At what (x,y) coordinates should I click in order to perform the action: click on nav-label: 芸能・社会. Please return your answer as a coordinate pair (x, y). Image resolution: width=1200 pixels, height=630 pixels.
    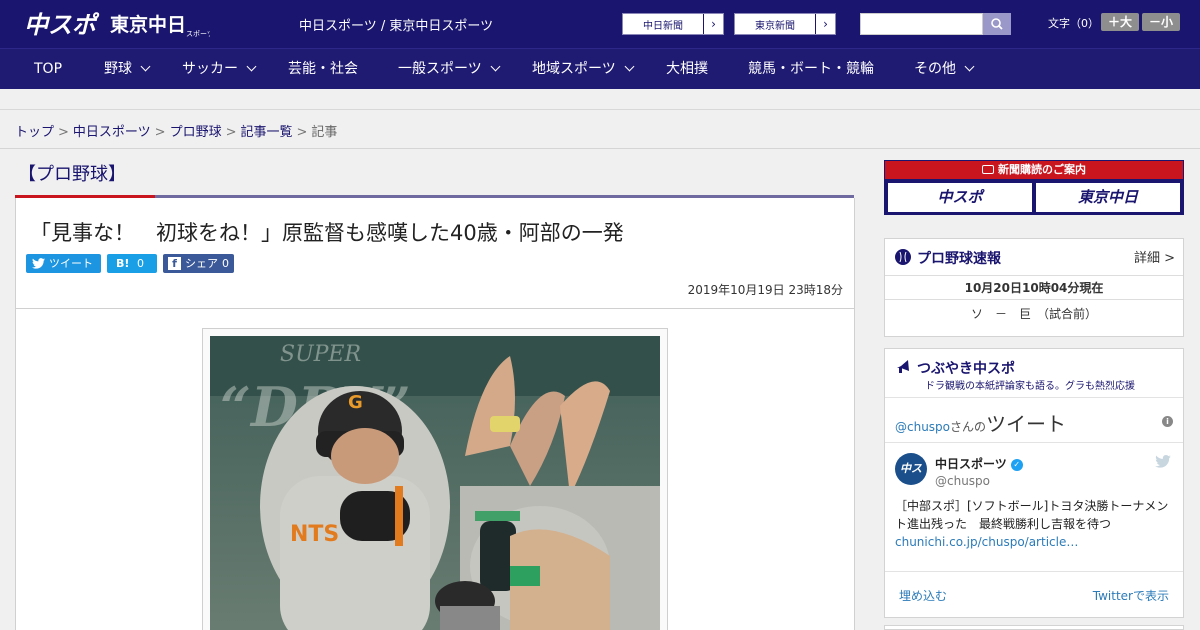
    Looking at the image, I should click on (323, 69).